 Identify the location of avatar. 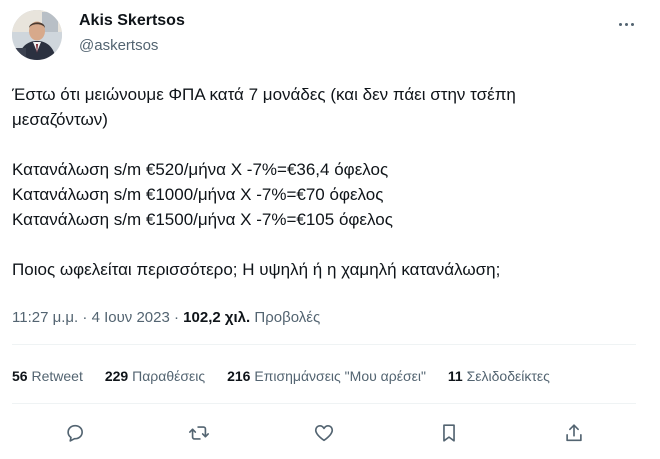
(37, 35).